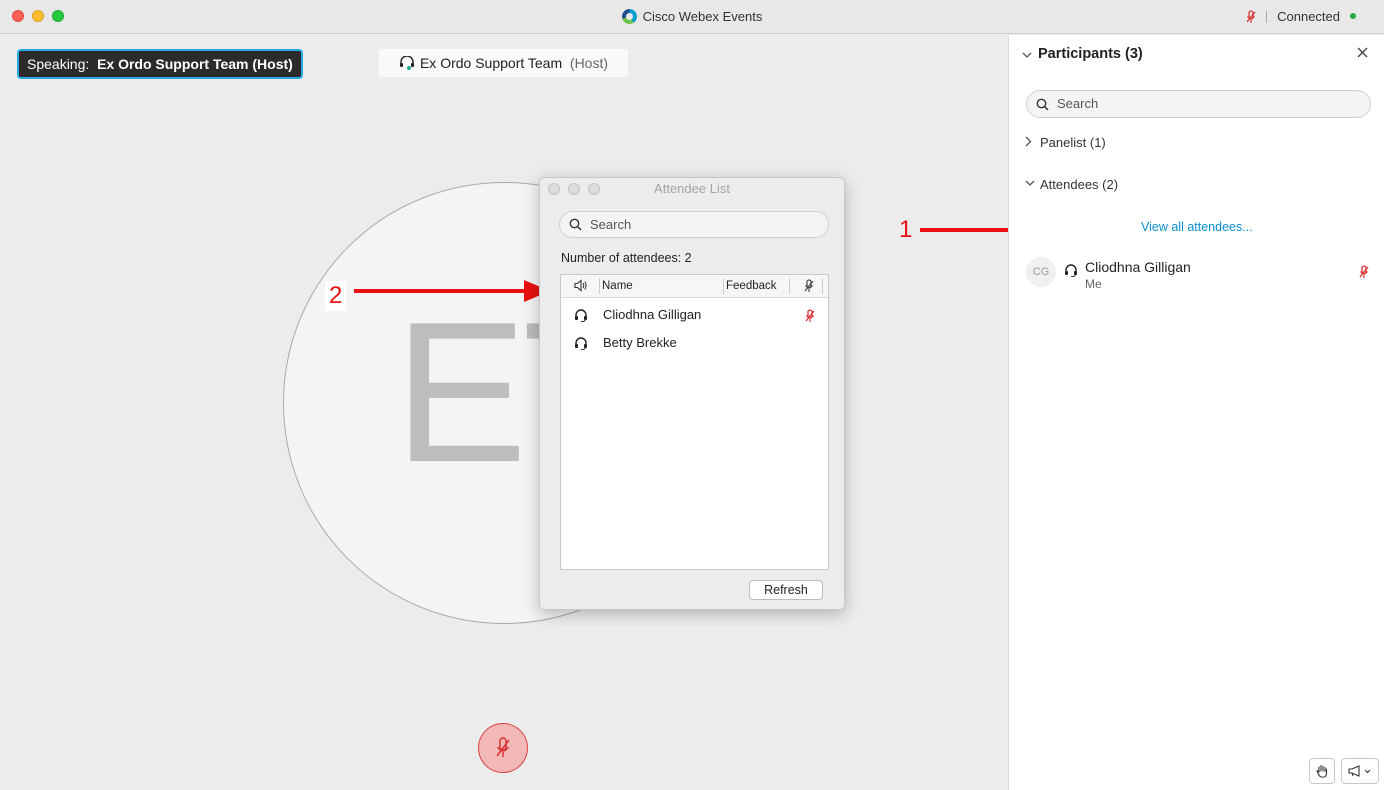 Image resolution: width=1384 pixels, height=790 pixels. I want to click on title-bar: Cisco Webex Events Connected, so click(692, 17).